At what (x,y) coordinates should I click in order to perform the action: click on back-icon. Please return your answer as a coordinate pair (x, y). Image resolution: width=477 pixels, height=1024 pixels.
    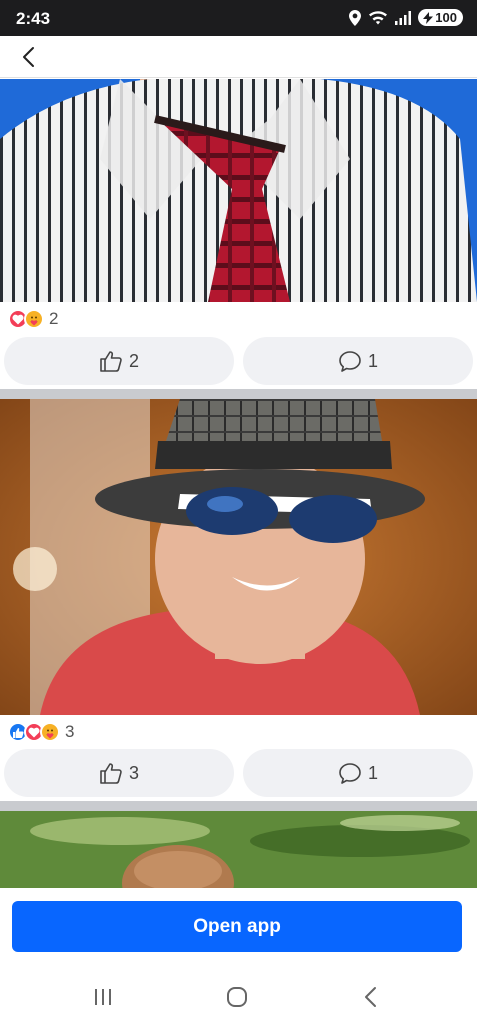
    Looking at the image, I should click on (370, 997).